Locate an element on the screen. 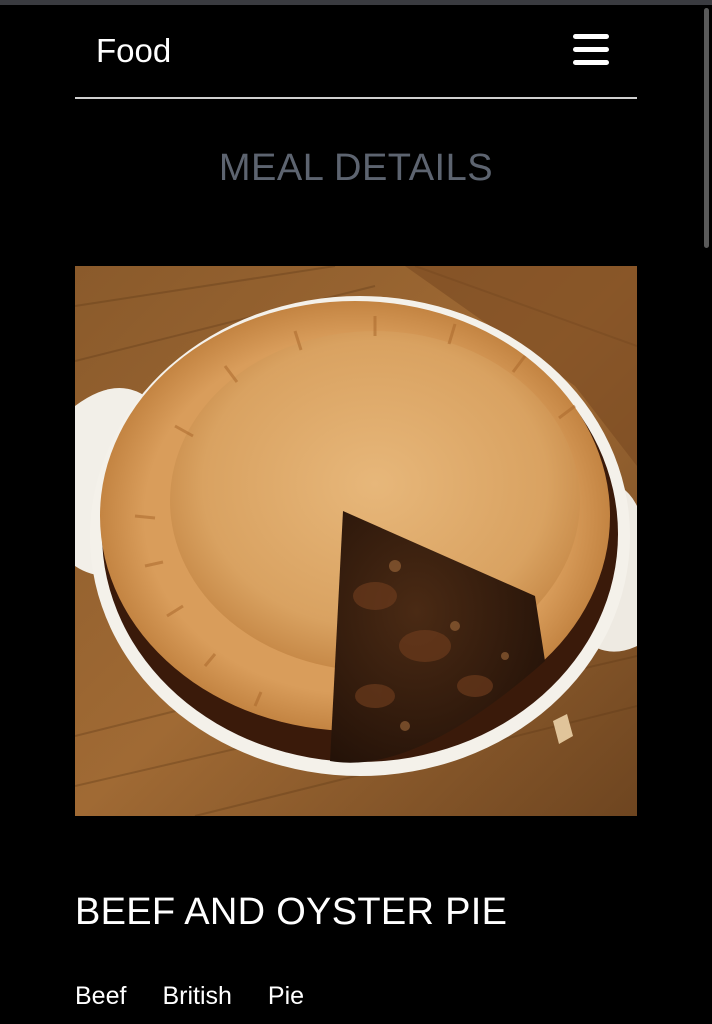 This screenshot has width=712, height=1024. tag-beef: Beef is located at coordinates (100, 996).